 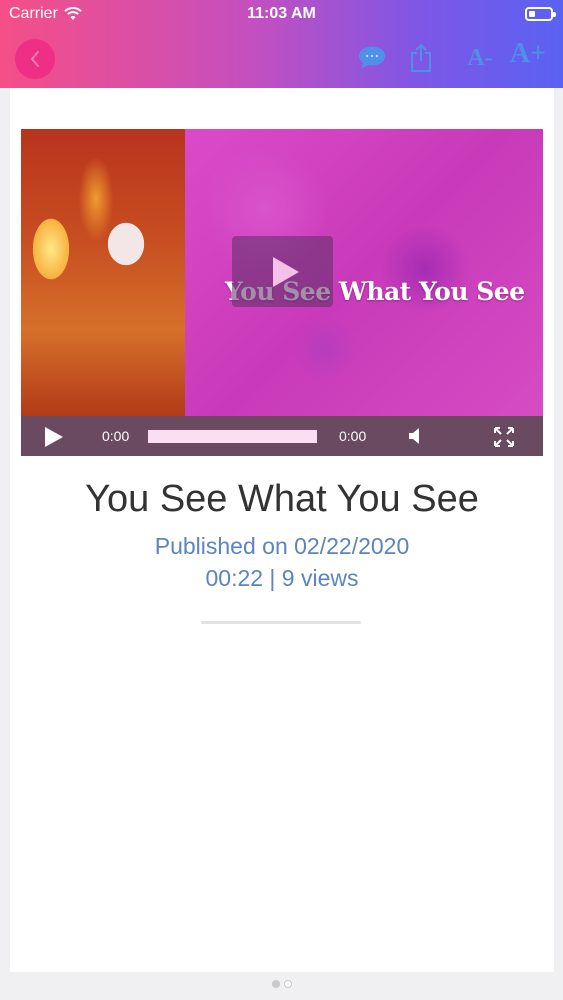 I want to click on status-time: 11:03 AM, so click(x=281, y=13).